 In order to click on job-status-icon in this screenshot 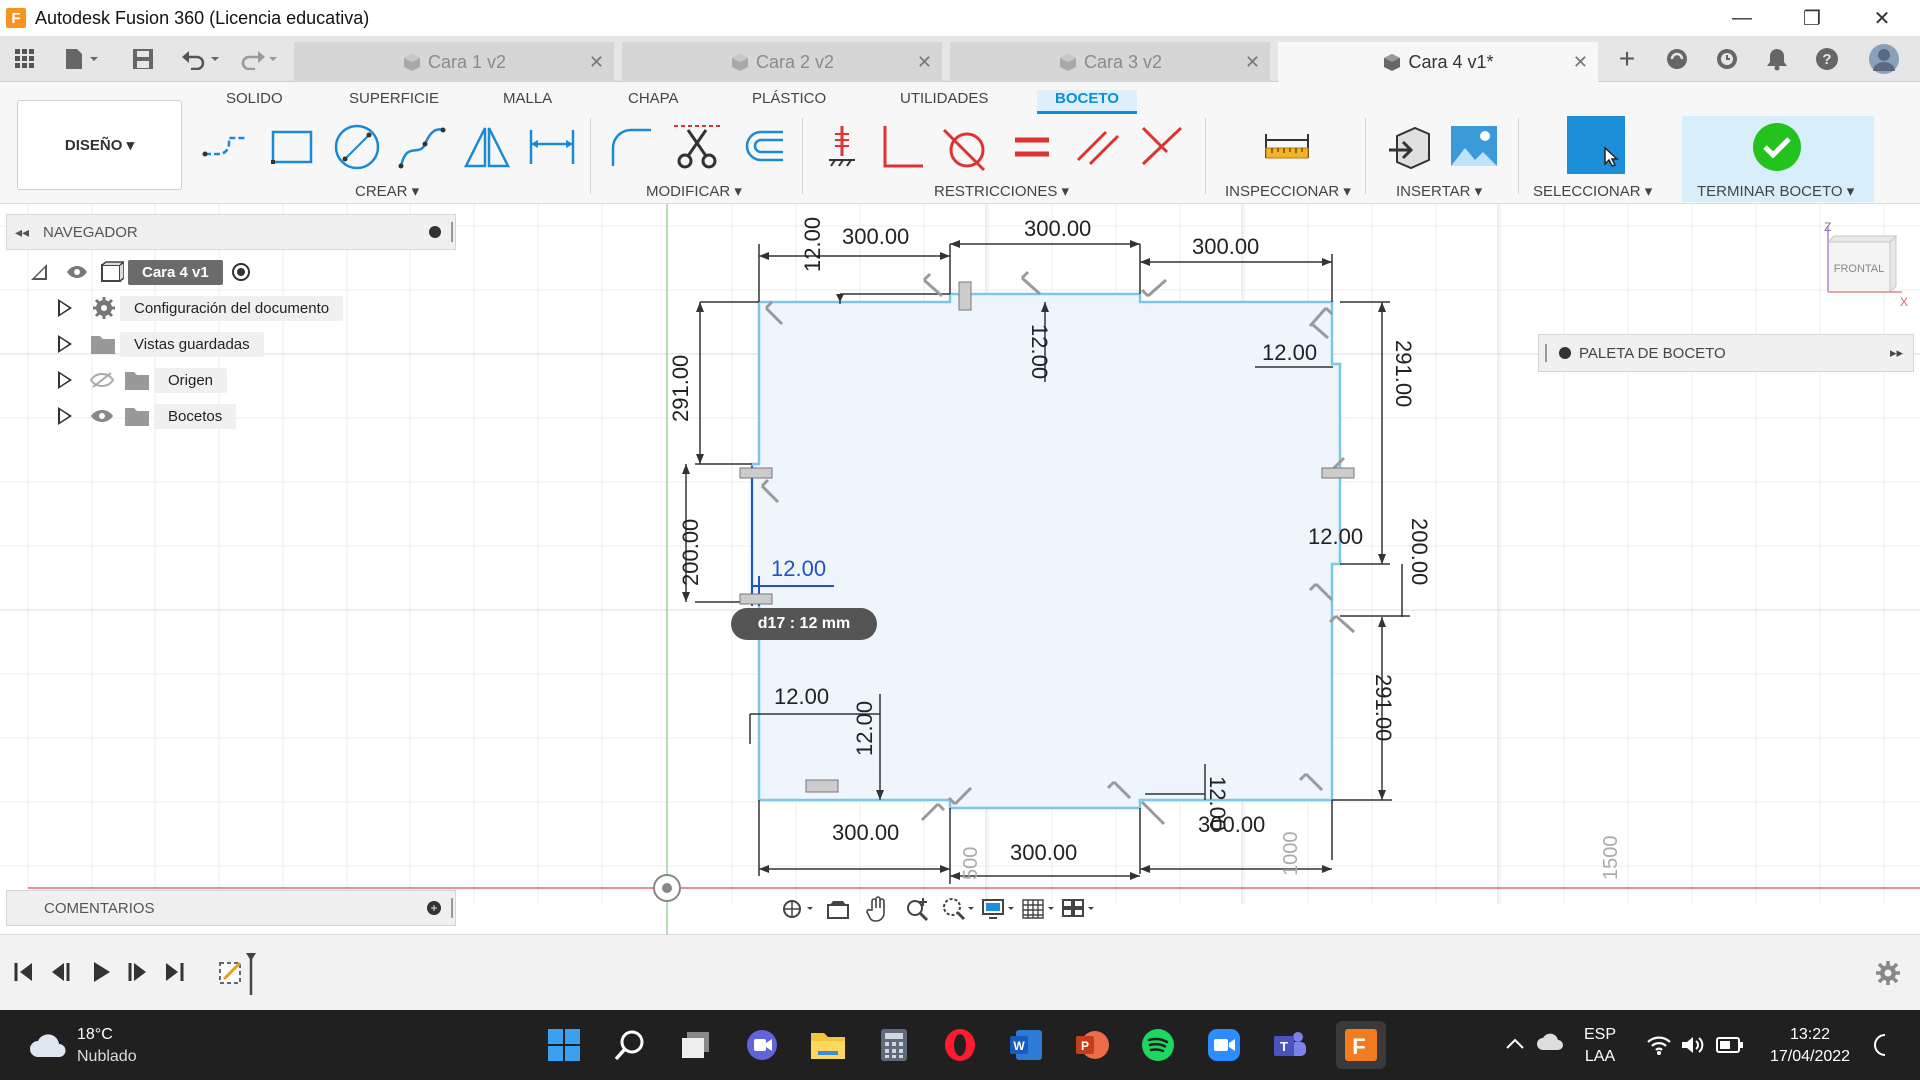, I will do `click(1727, 59)`.